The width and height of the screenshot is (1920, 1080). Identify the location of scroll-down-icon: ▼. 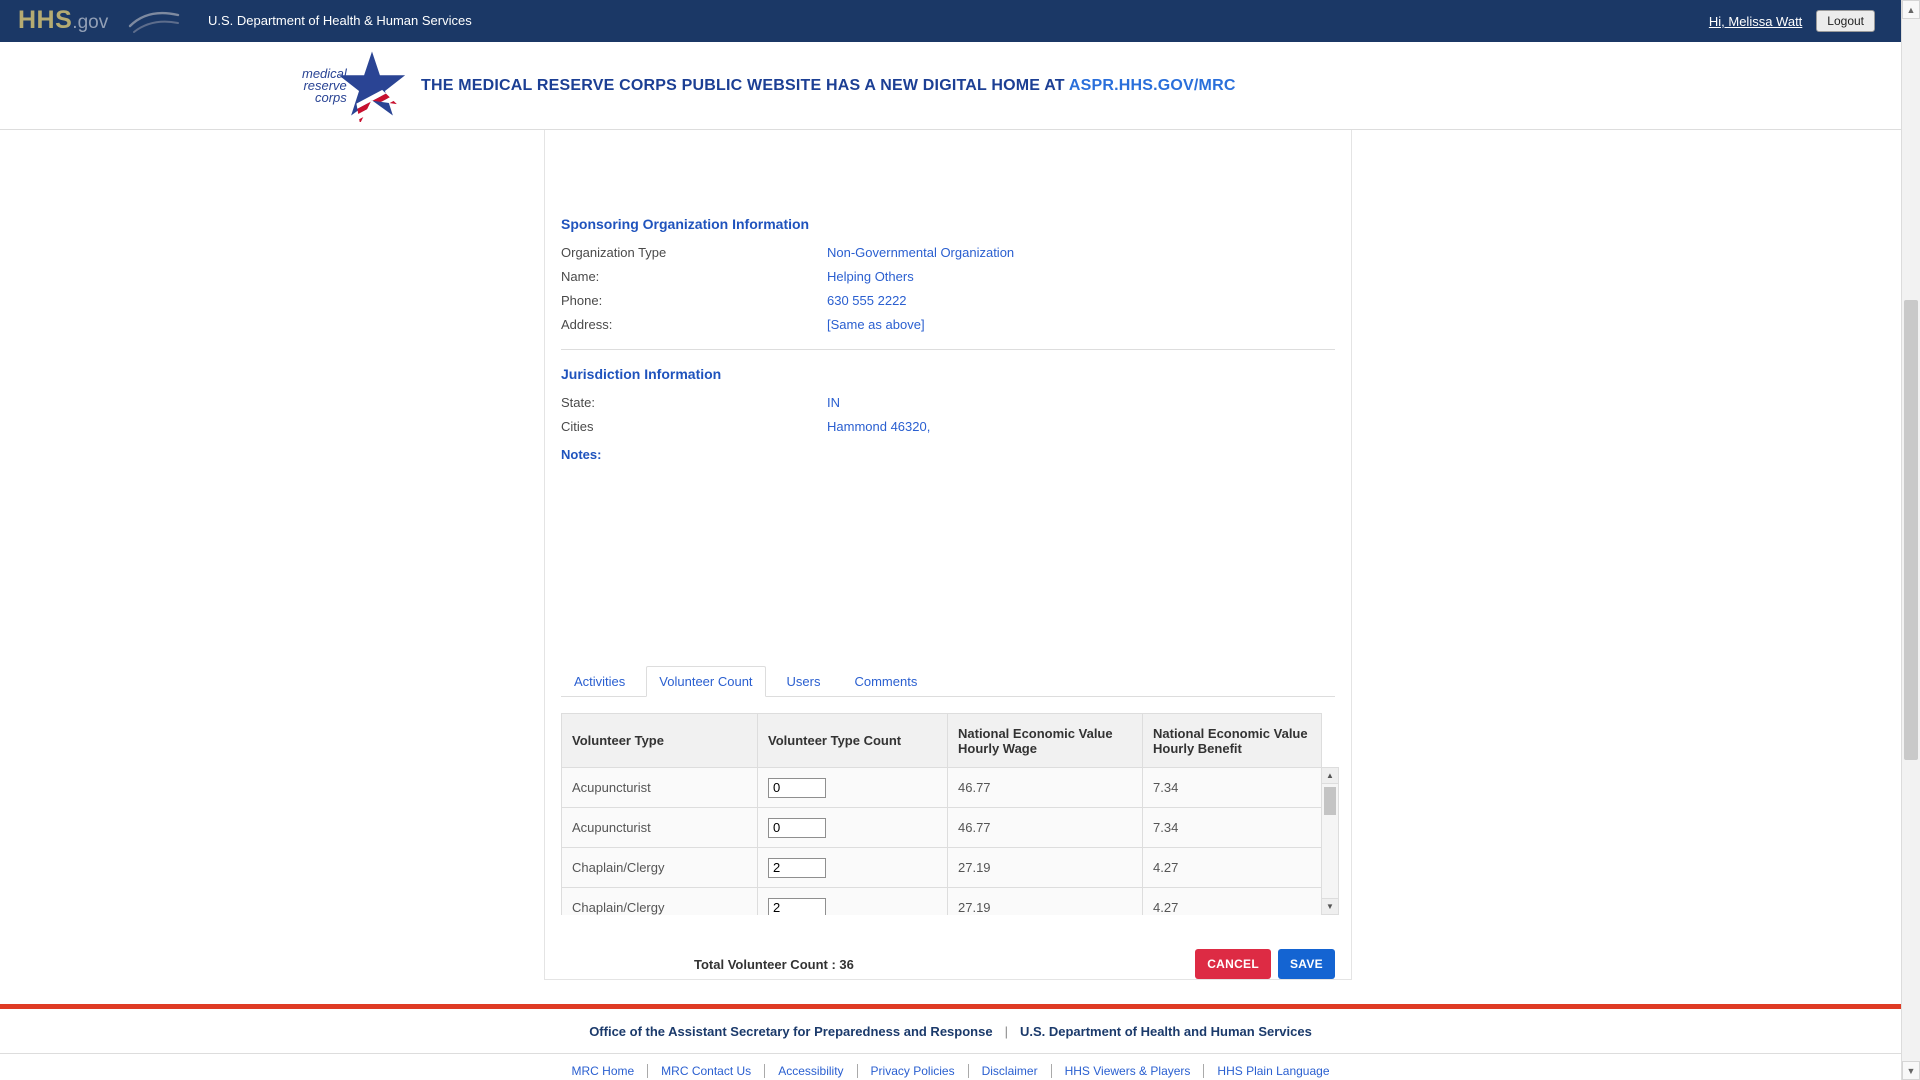
(1911, 1070).